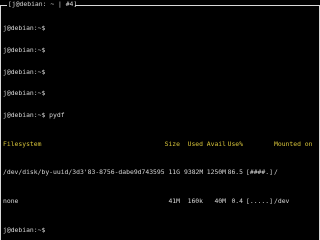 Image resolution: width=320 pixels, height=240 pixels. Describe the element at coordinates (259, 201) in the screenshot. I see `usage-bar: [.....]` at that location.